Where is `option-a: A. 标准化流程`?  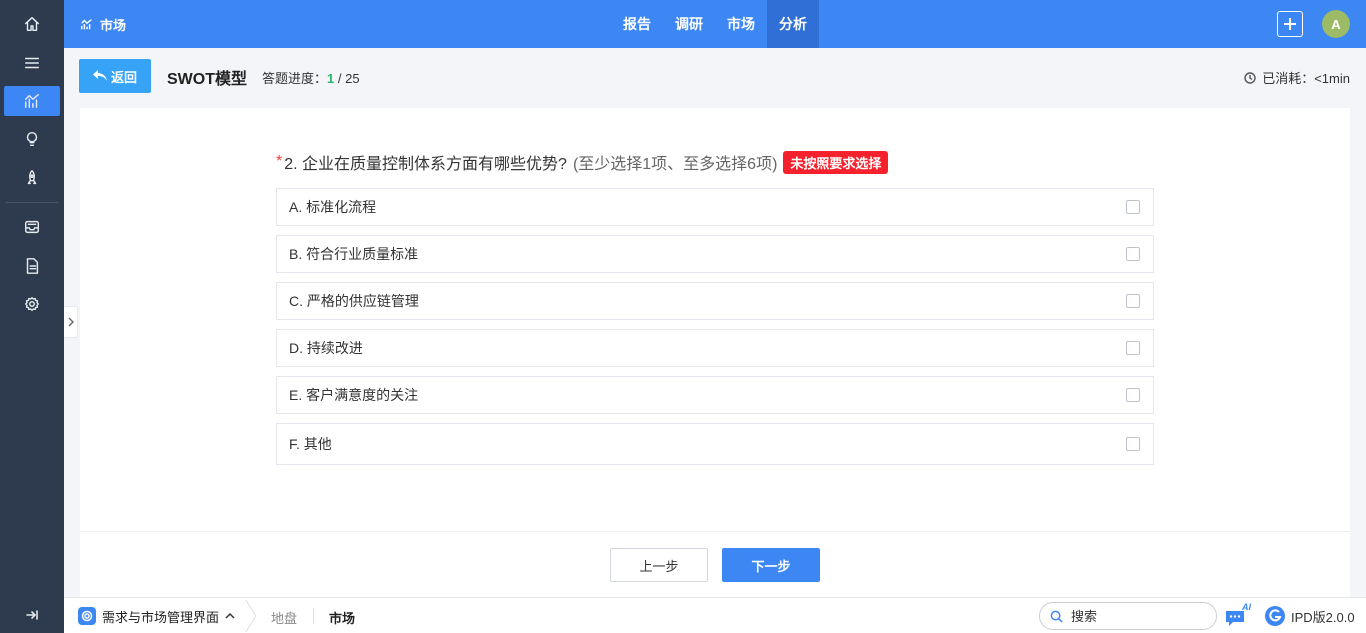
option-a: A. 标准化流程 is located at coordinates (715, 207).